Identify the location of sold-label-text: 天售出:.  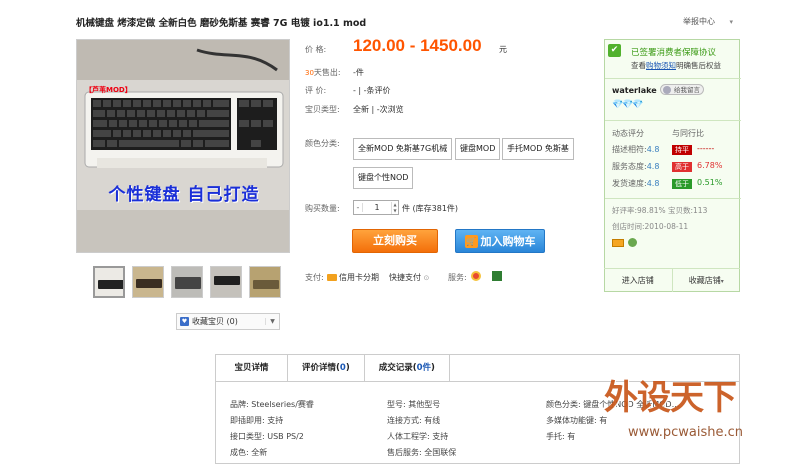
(327, 72).